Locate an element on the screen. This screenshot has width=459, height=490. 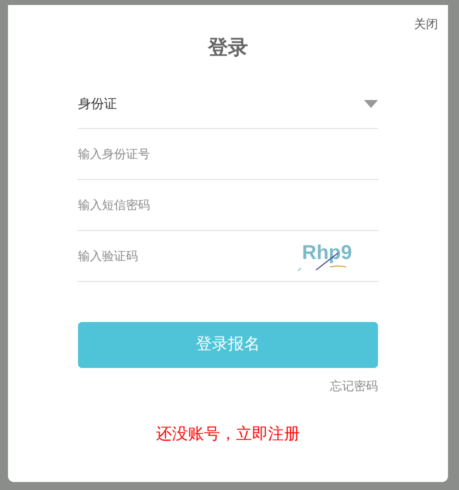
input-field: 输入短信密码 is located at coordinates (178, 205).